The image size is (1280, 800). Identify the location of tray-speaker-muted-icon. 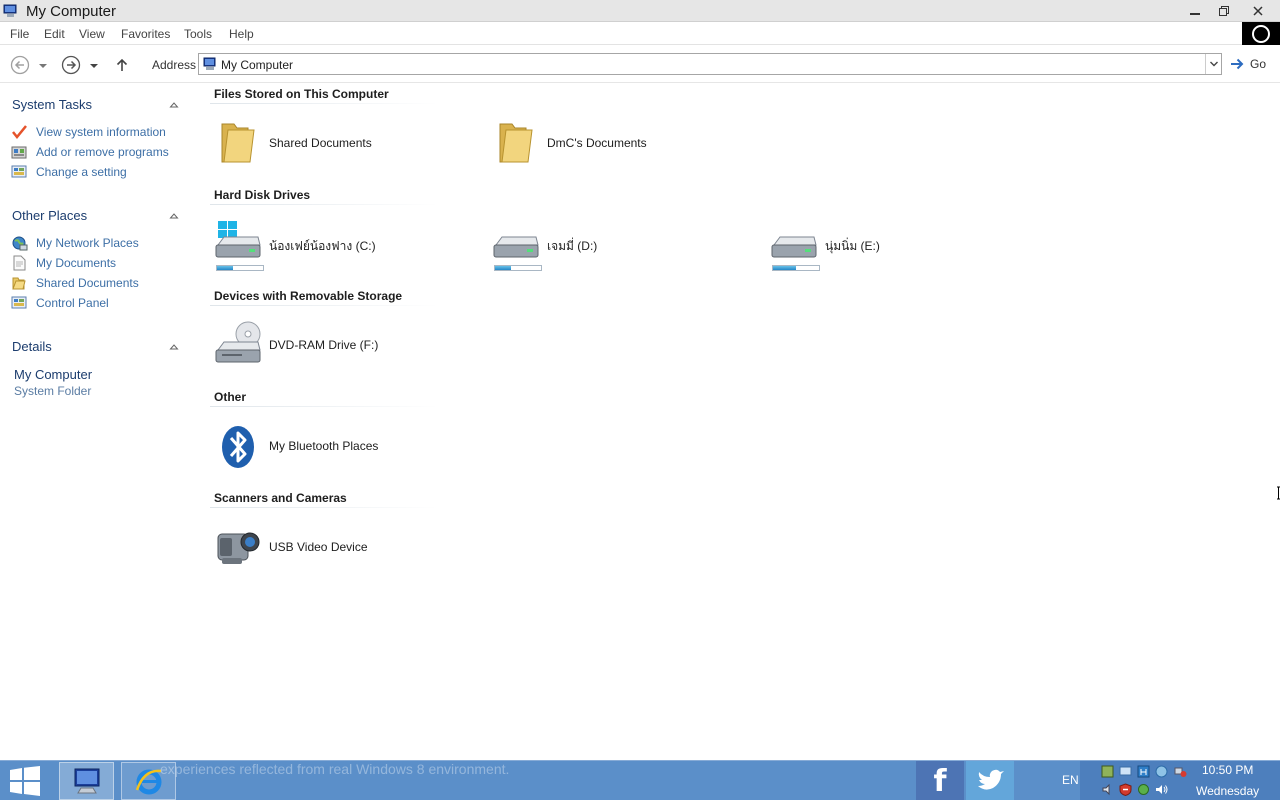
(1107, 789).